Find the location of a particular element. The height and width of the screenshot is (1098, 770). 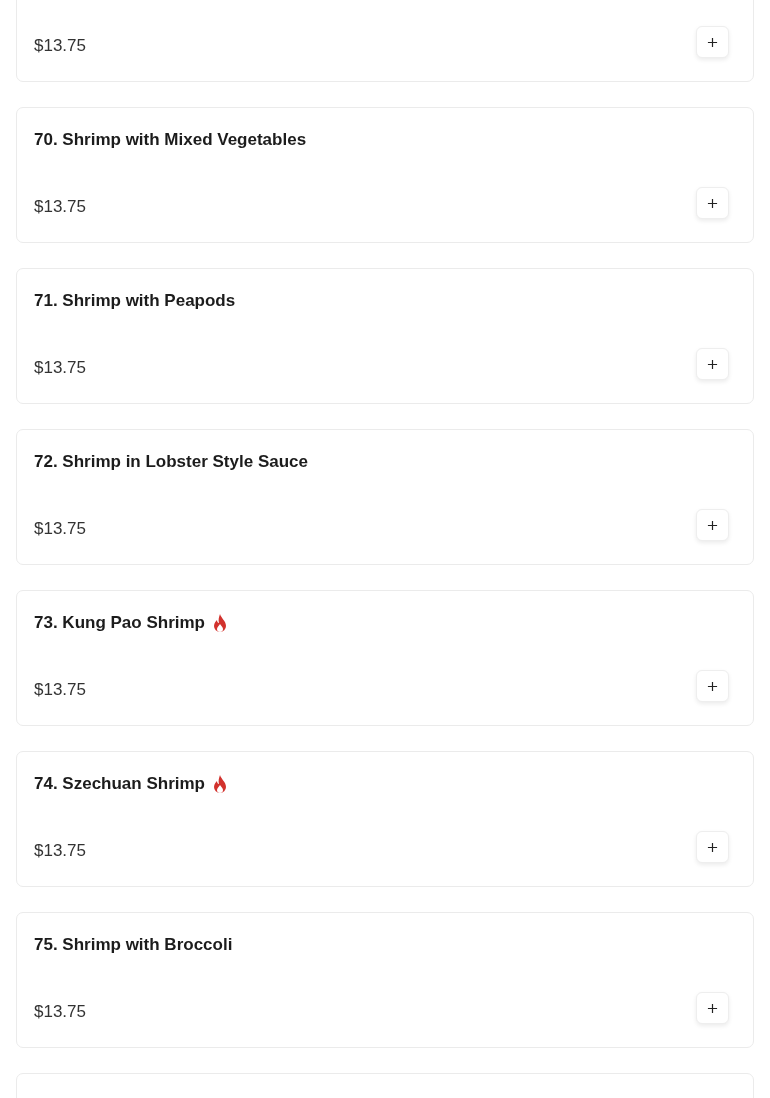

dish-name: 72. Shrimp in Lobster Style Sauce is located at coordinates (171, 462).